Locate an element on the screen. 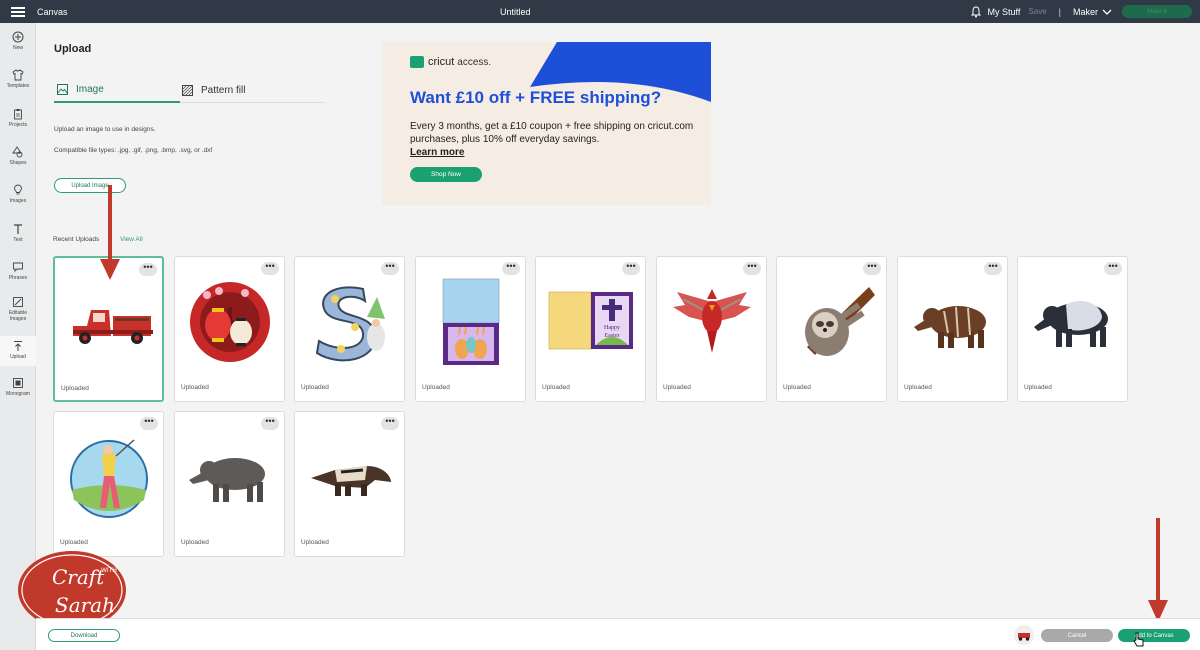 This screenshot has width=1200, height=650. baby-tapir-image is located at coordinates (950, 327).